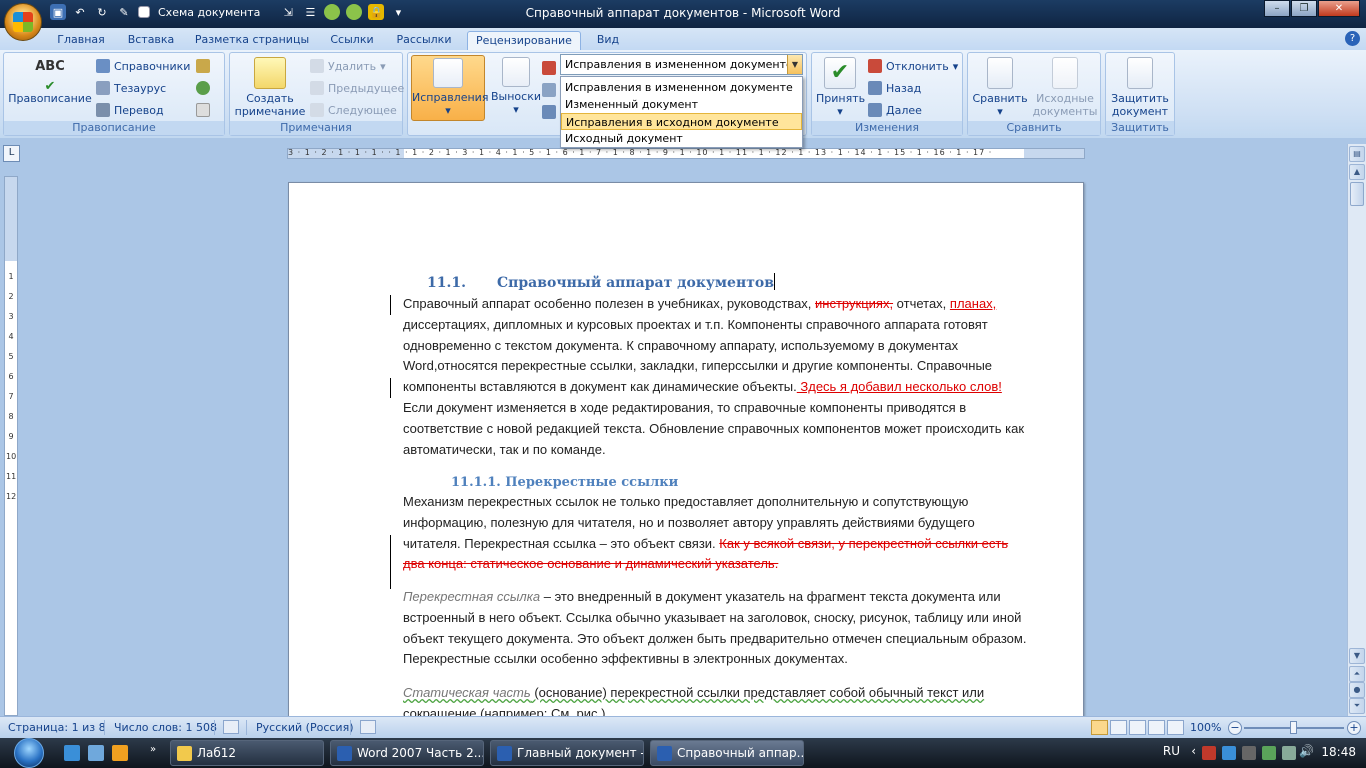 This screenshot has height=768, width=1366. I want to click on balloons-button: Выноски ▾, so click(516, 86).